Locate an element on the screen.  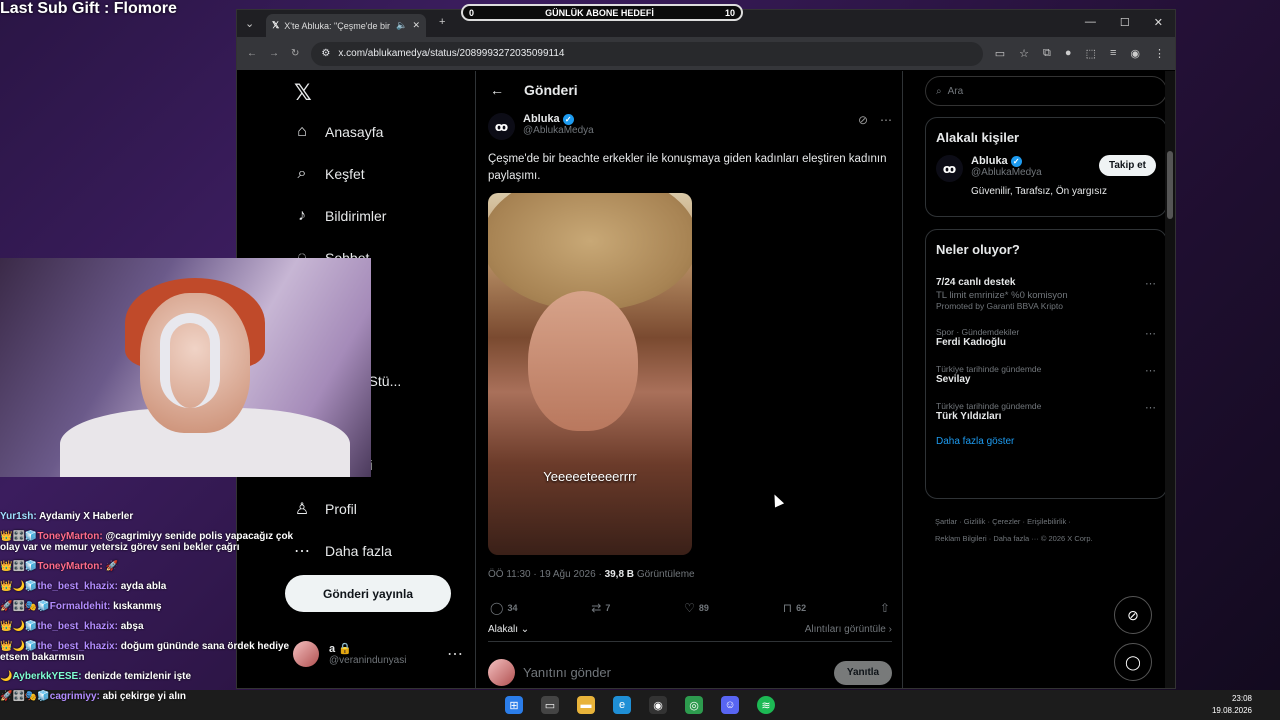
post-video: Yeeeeeteeeerrrr is located at coordinates (590, 374).